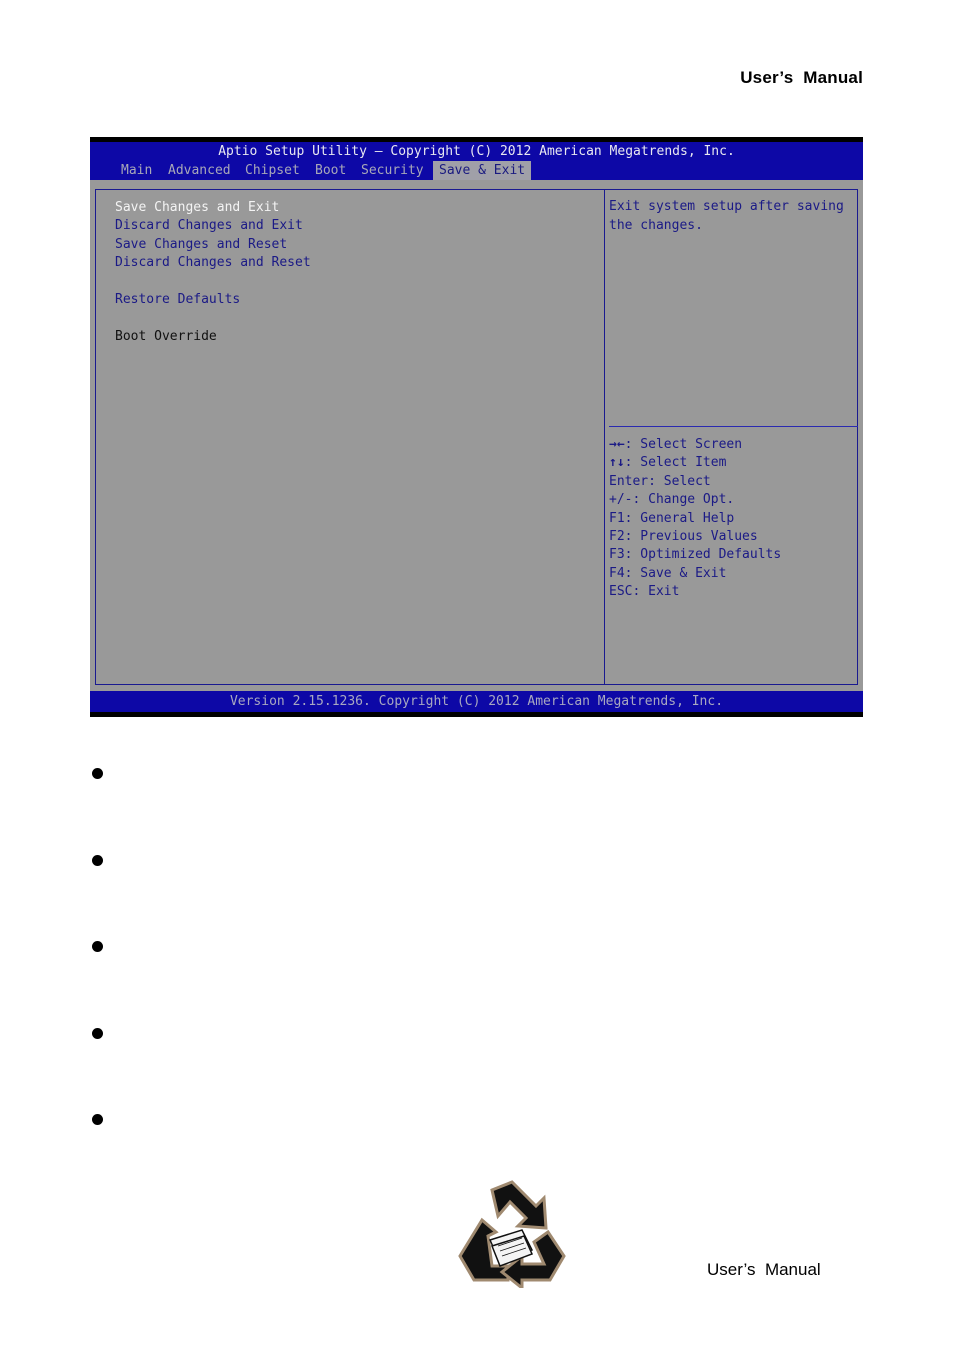 This screenshot has width=954, height=1350. I want to click on recycle-icon, so click(512, 1234).